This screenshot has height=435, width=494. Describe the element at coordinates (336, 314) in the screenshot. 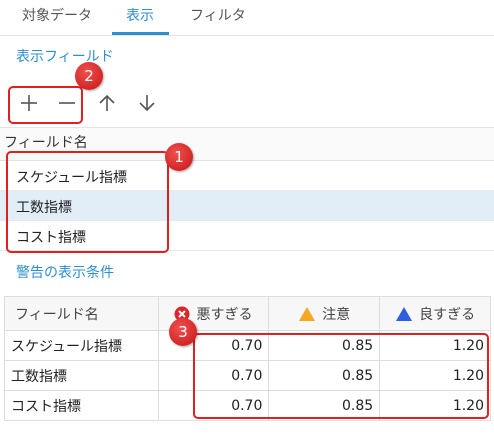

I see `caution-header-label: 注意` at that location.